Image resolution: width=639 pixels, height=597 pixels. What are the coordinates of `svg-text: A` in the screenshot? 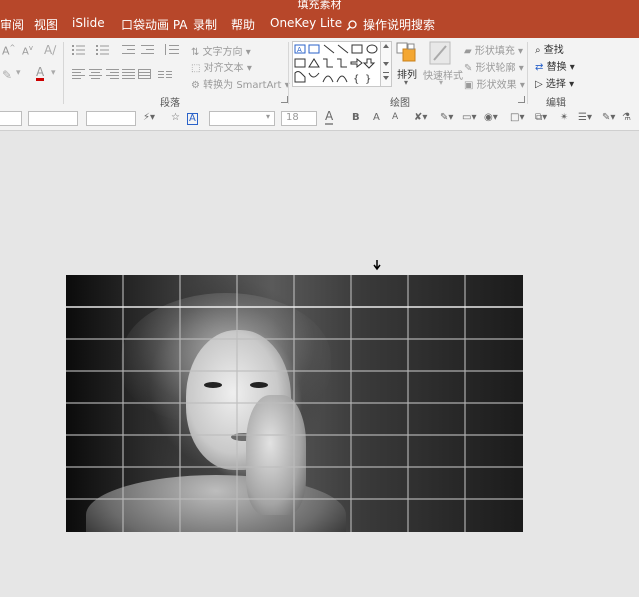 It's located at (299, 50).